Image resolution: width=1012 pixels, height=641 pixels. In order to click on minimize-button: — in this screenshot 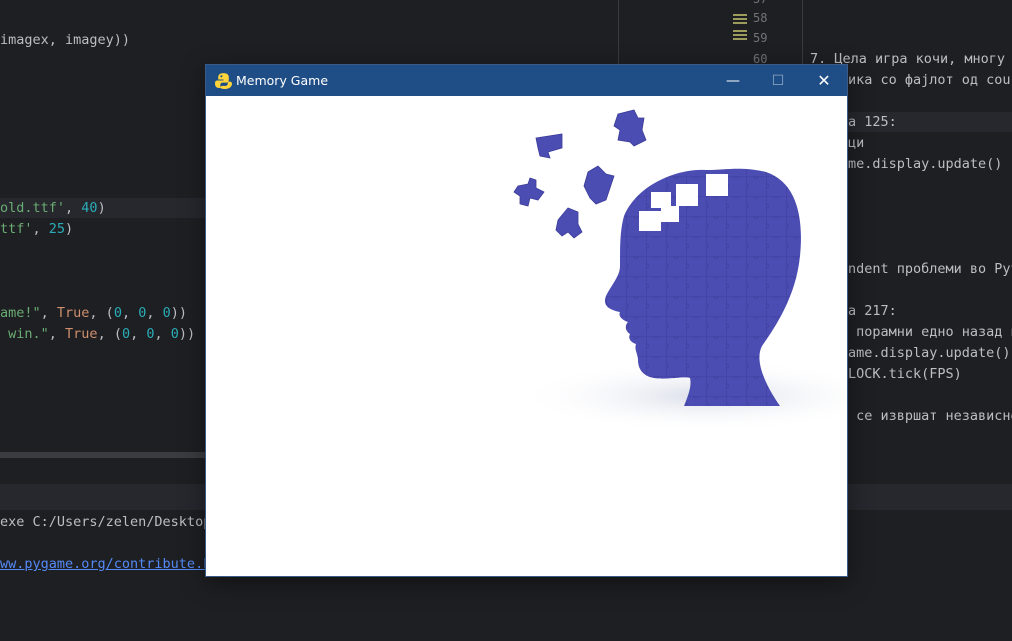, I will do `click(733, 80)`.